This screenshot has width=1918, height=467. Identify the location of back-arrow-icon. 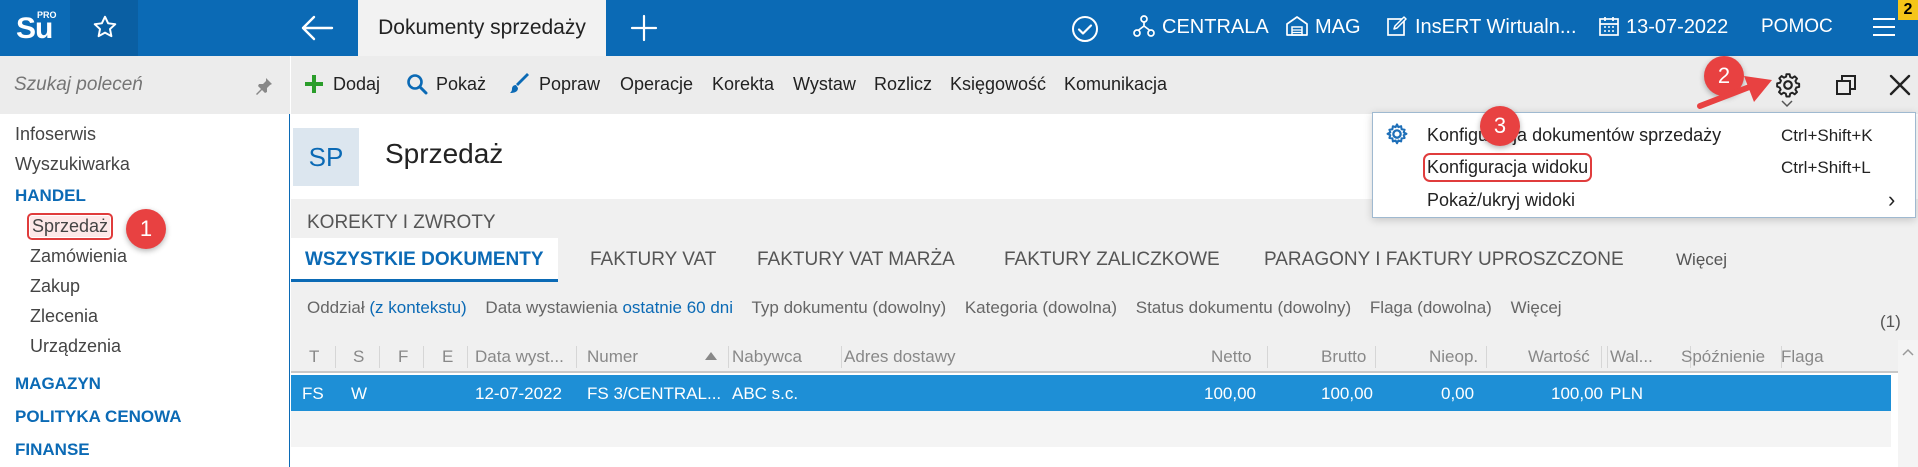
(317, 28).